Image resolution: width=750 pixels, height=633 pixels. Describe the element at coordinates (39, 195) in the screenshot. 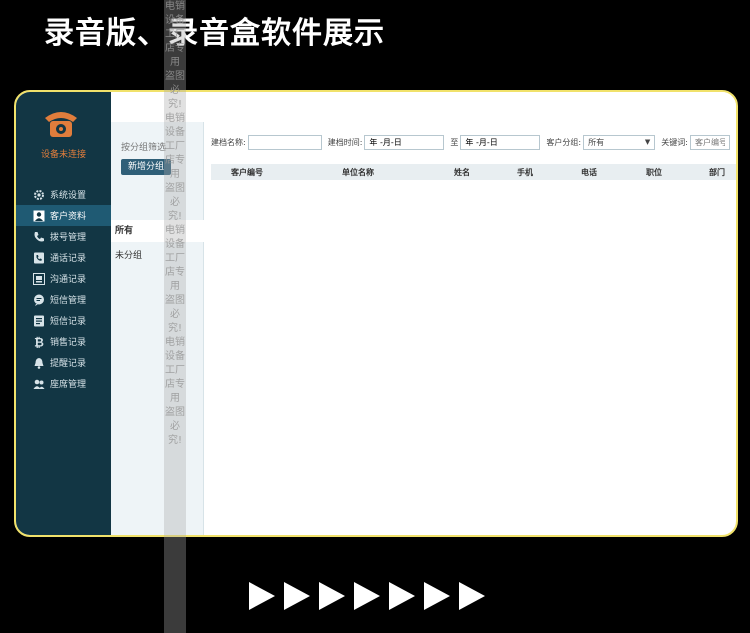

I see `gear-icon` at that location.